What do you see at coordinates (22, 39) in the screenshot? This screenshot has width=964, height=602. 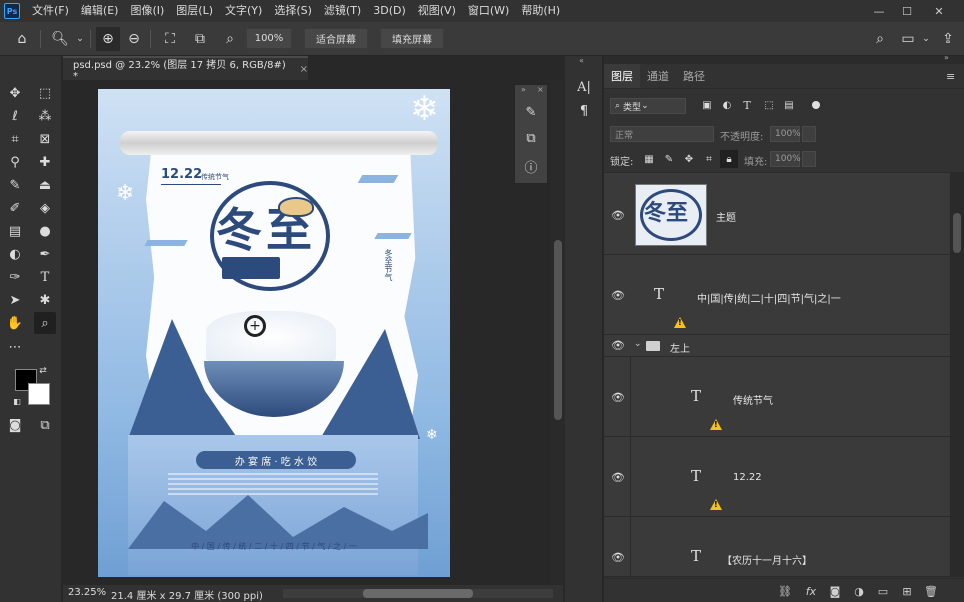 I see `home-icon: ⌂` at bounding box center [22, 39].